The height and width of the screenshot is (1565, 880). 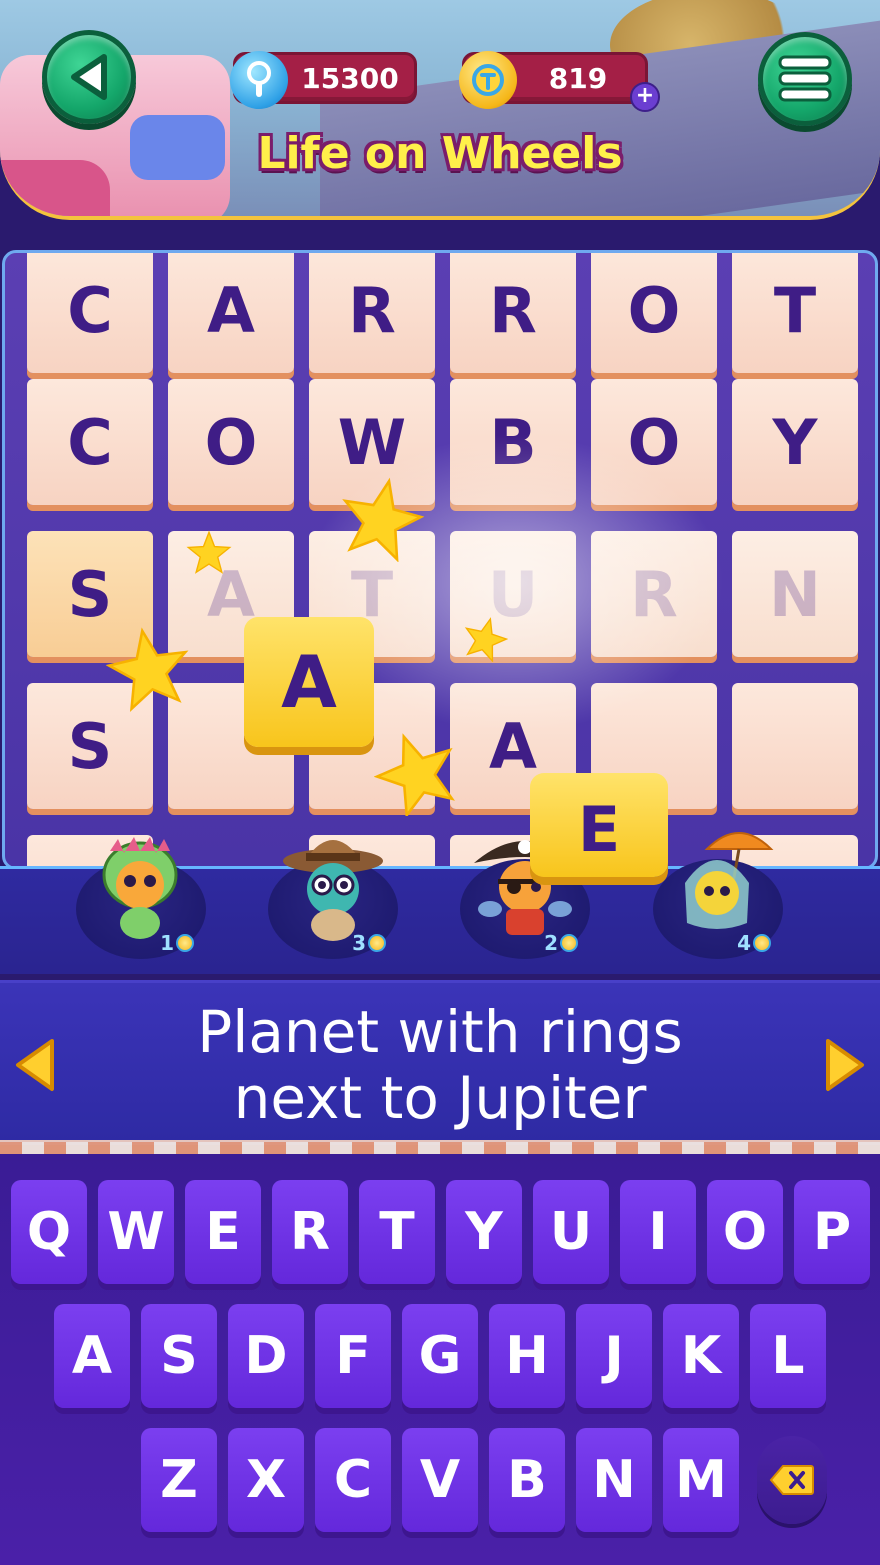 What do you see at coordinates (397, 1232) in the screenshot?
I see `letter-key: T` at bounding box center [397, 1232].